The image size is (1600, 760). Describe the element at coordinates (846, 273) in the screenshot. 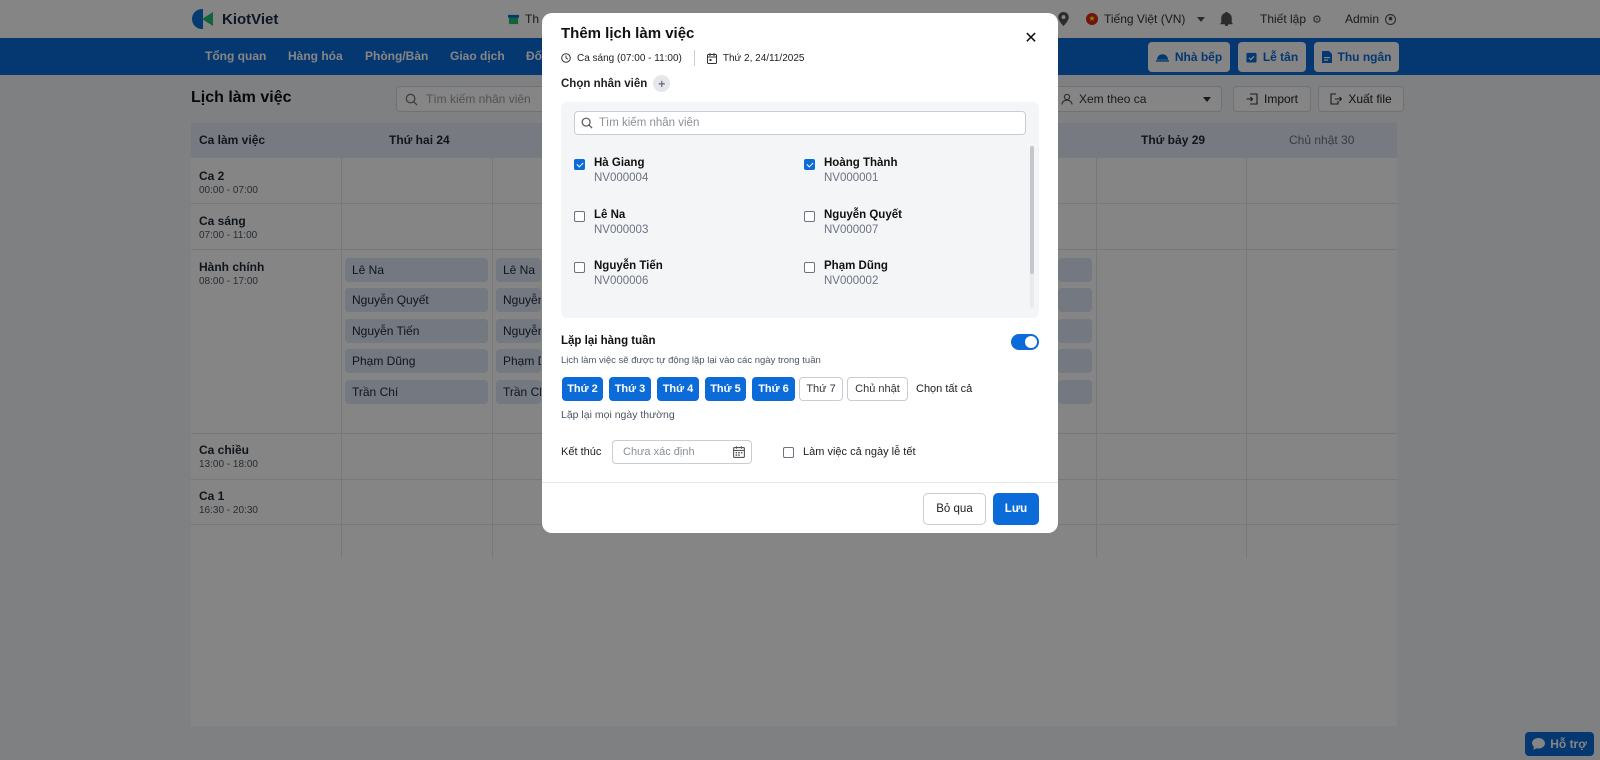

I see `staff-option: Phạm Dũng NV000002` at that location.